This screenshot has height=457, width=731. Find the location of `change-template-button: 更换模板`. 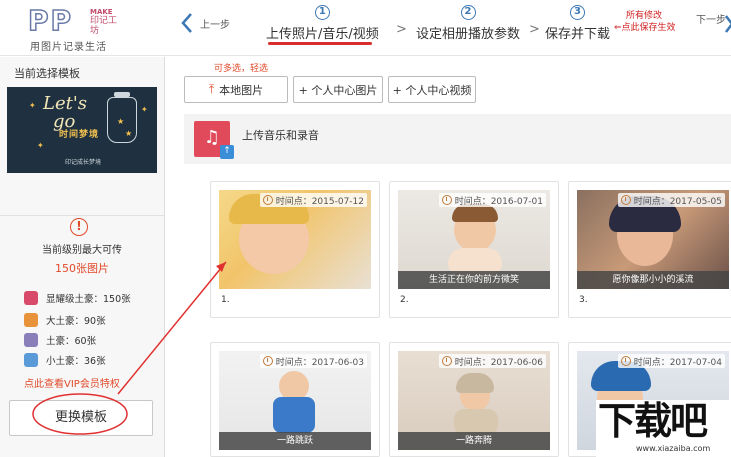

change-template-button: 更换模板 is located at coordinates (81, 418).